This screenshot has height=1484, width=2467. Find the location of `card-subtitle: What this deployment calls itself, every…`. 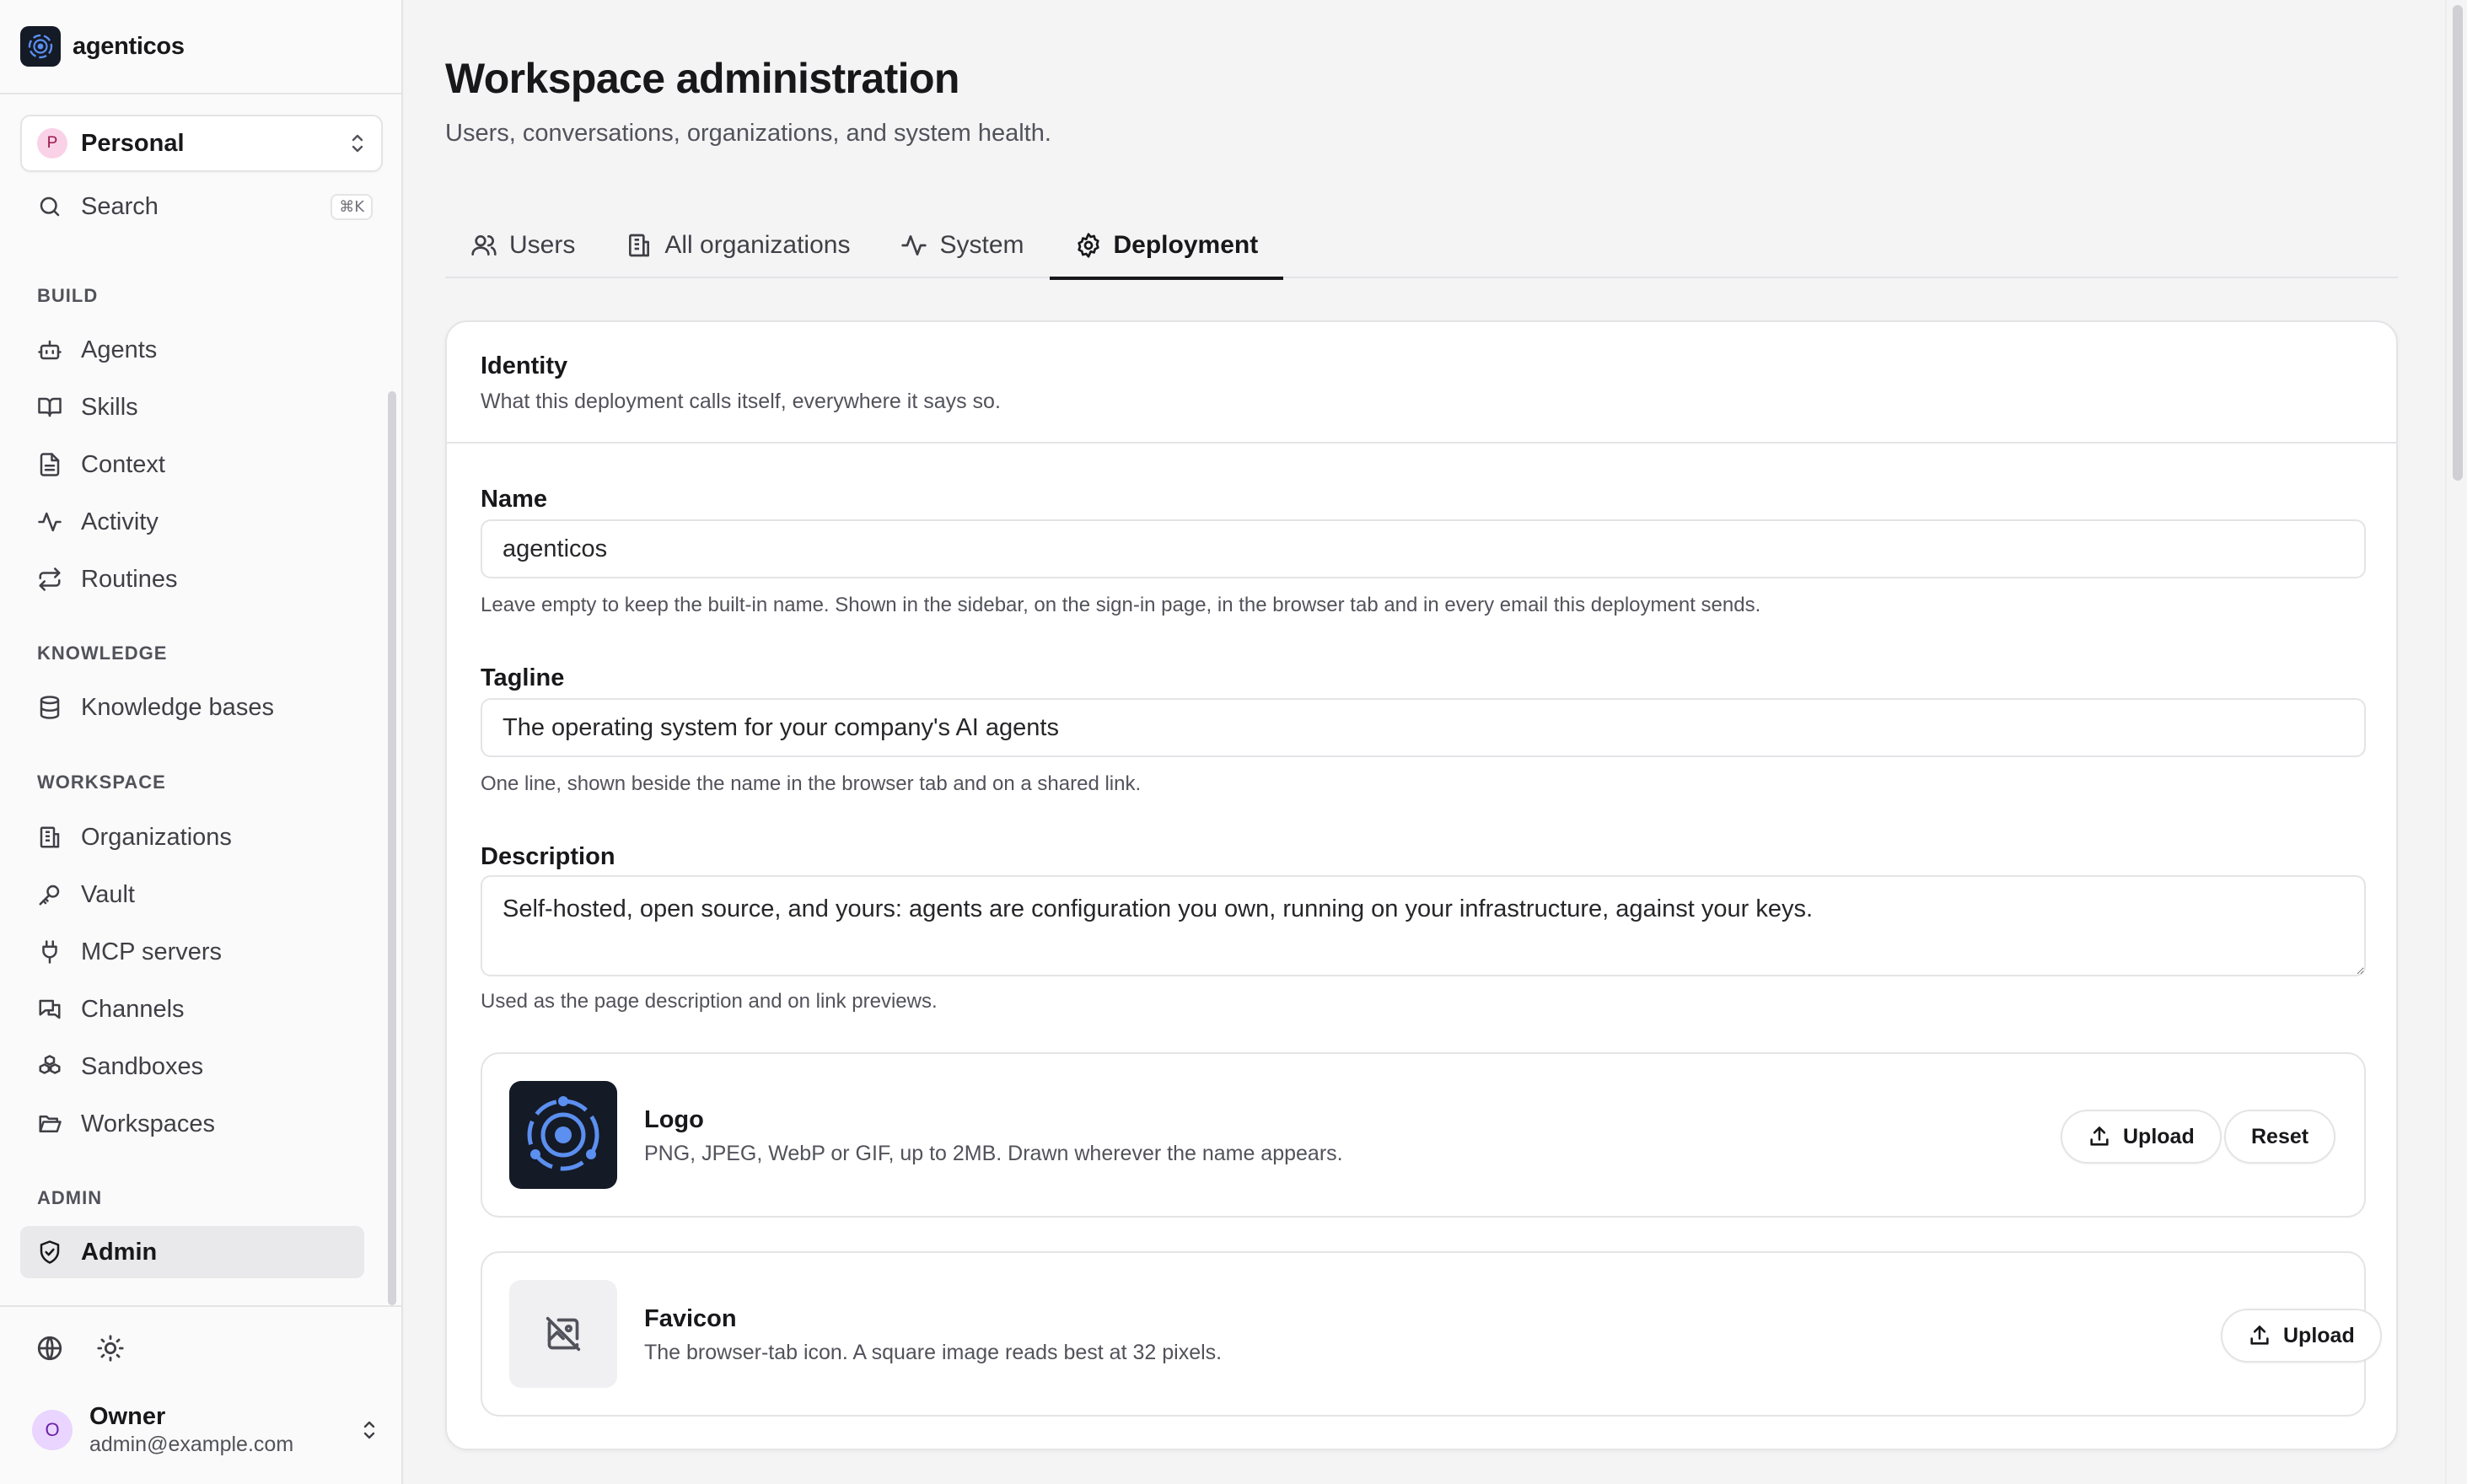

card-subtitle: What this deployment calls itself, every… is located at coordinates (741, 401).